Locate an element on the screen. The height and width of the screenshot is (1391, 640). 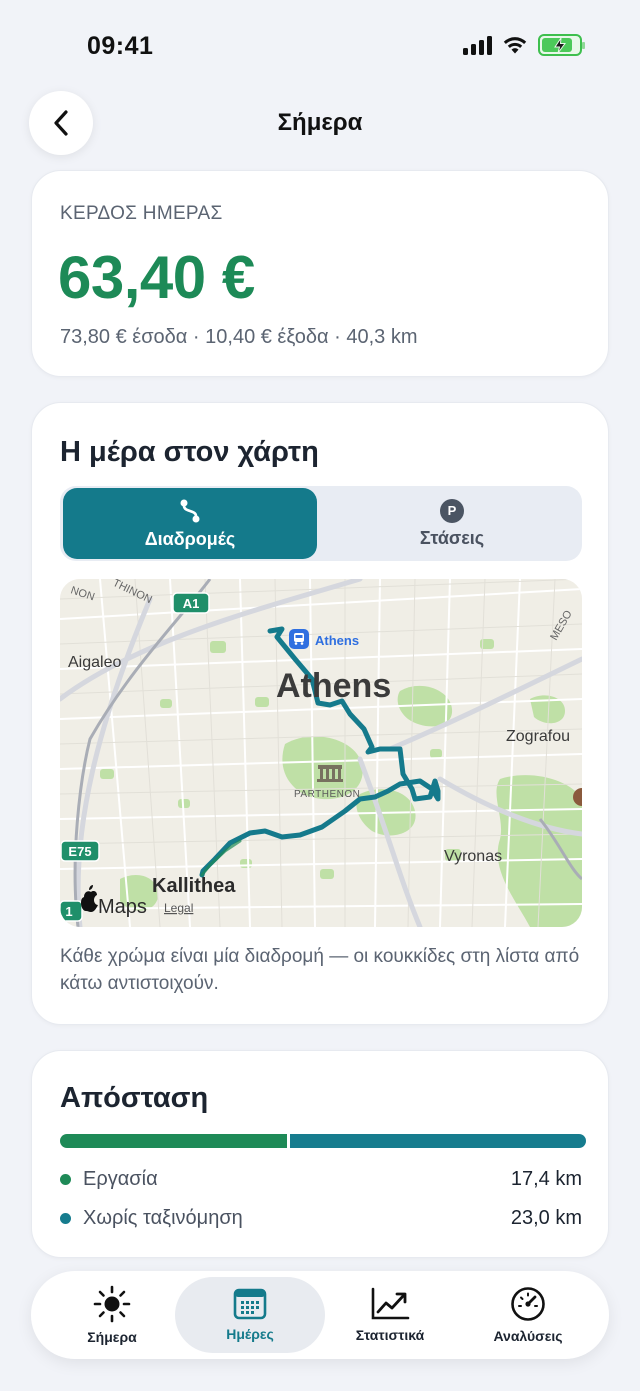
status-icons is located at coordinates (524, 45).